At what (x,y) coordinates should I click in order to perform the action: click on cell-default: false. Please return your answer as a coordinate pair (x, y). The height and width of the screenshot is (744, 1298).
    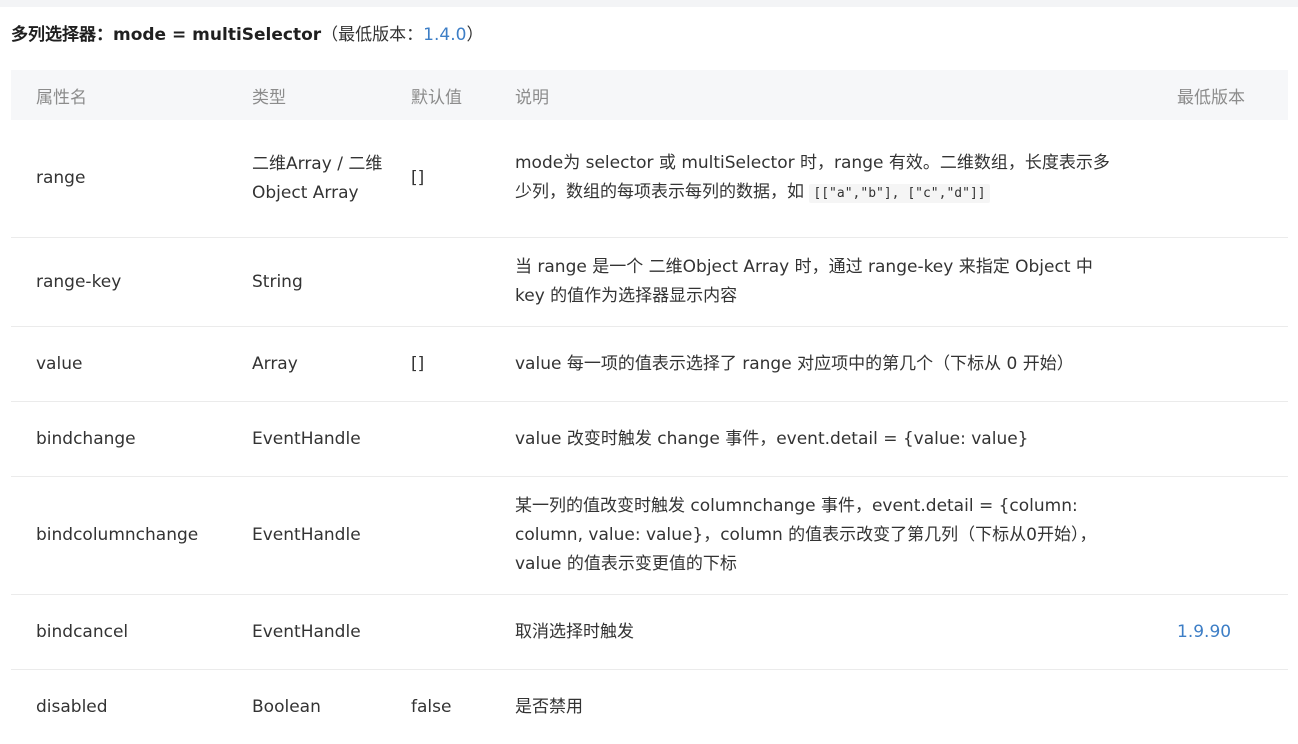
    Looking at the image, I should click on (438, 707).